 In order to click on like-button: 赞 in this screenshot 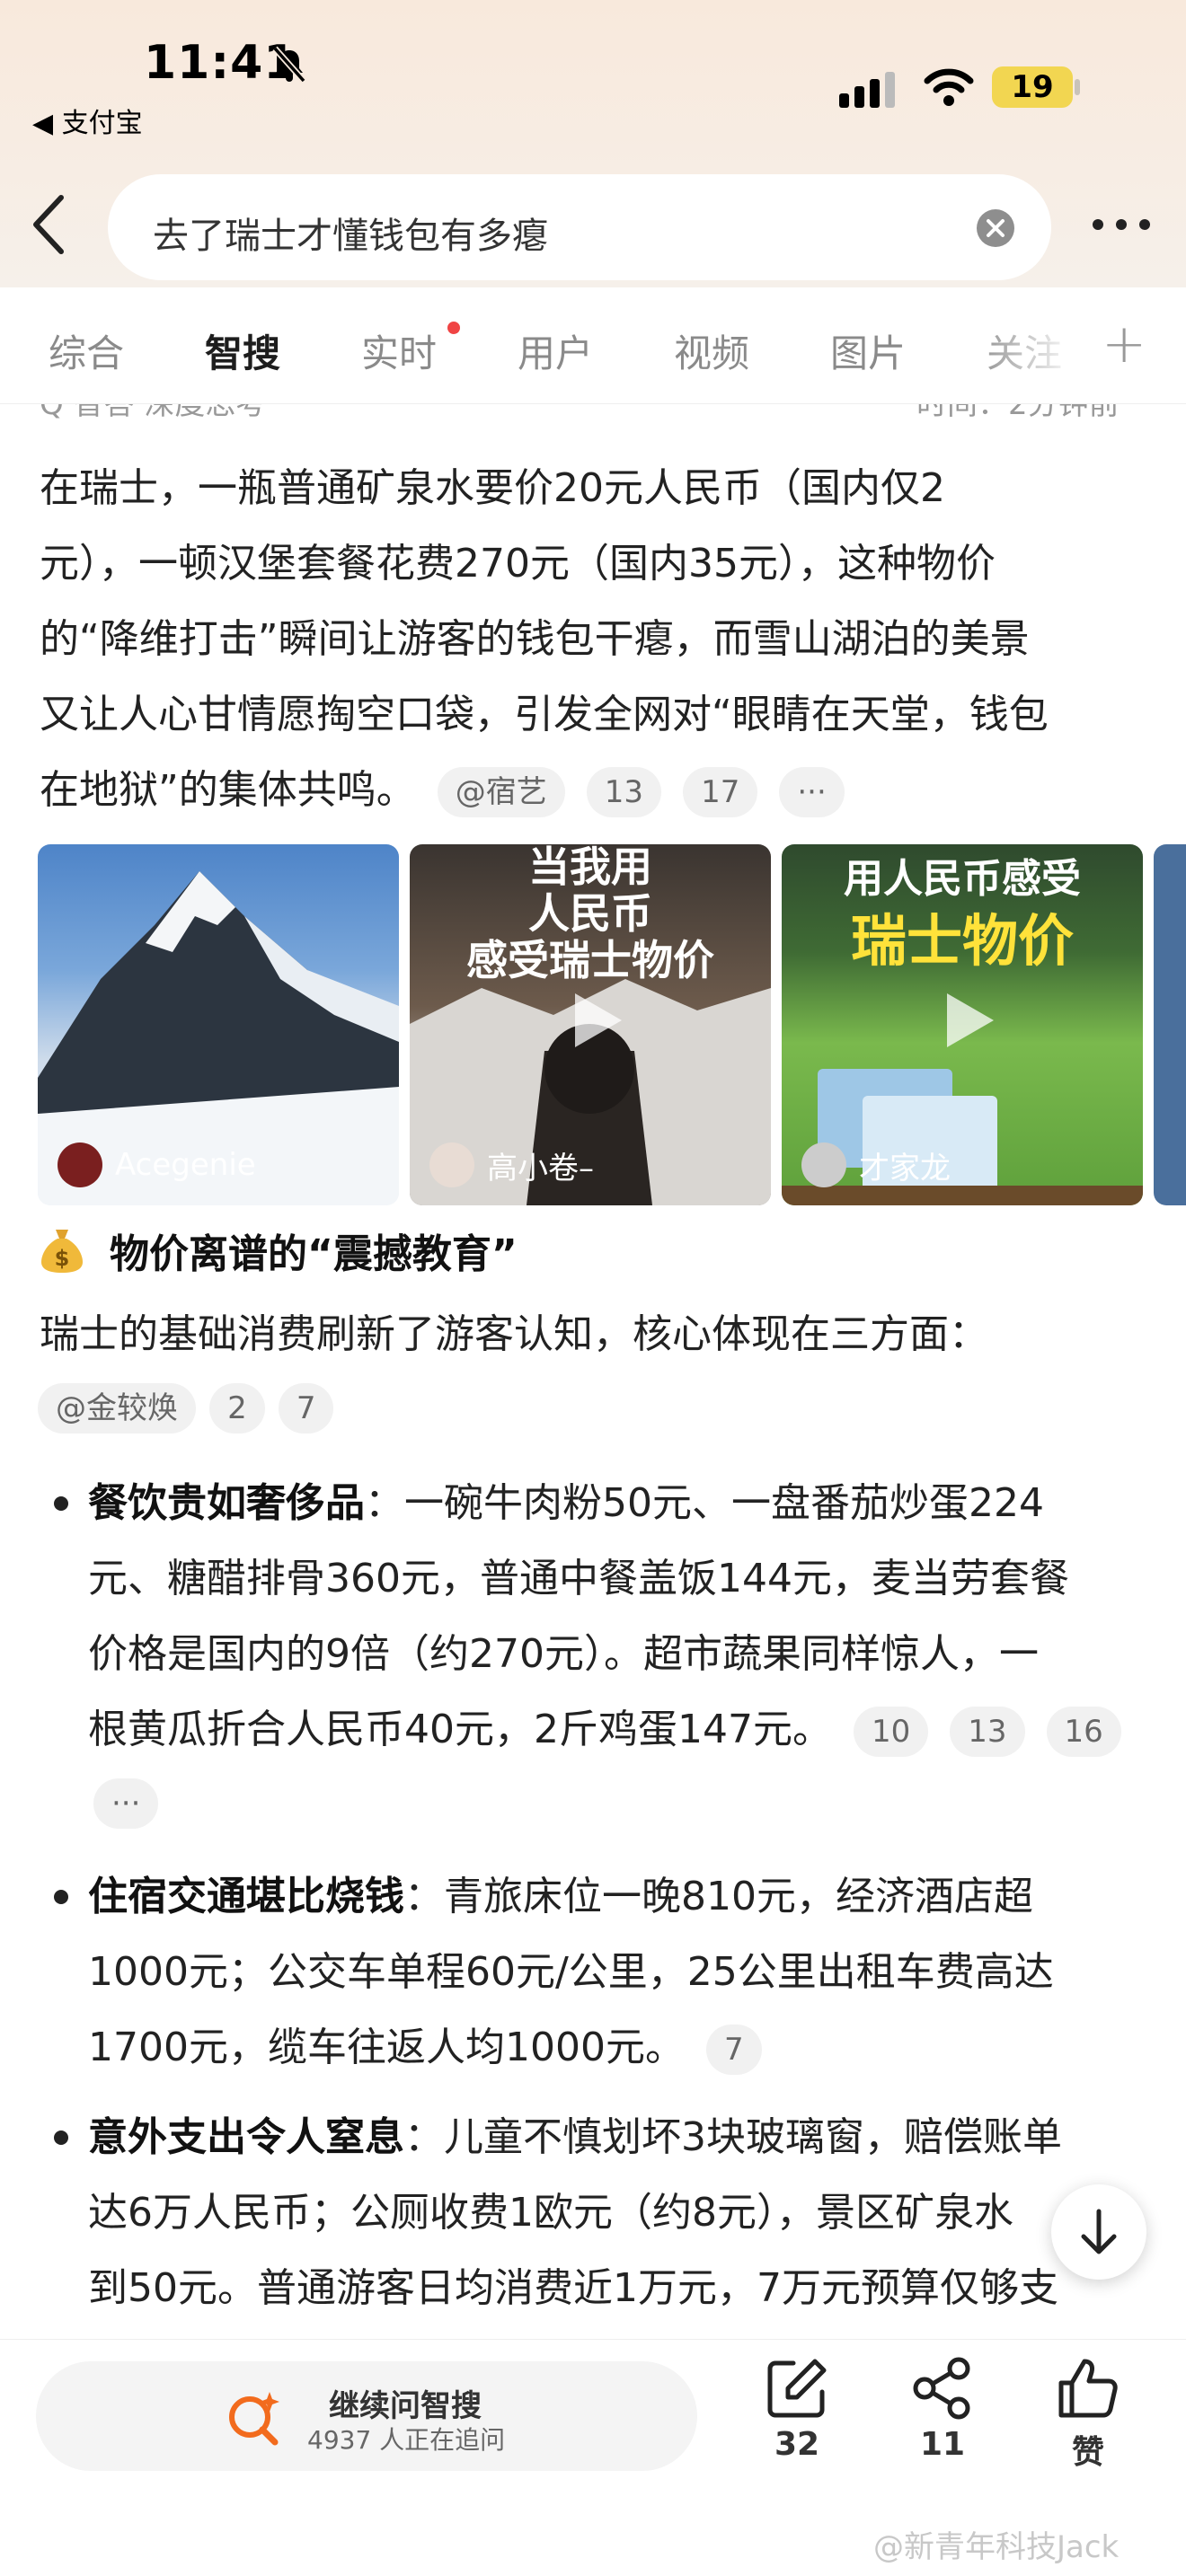, I will do `click(1088, 2413)`.